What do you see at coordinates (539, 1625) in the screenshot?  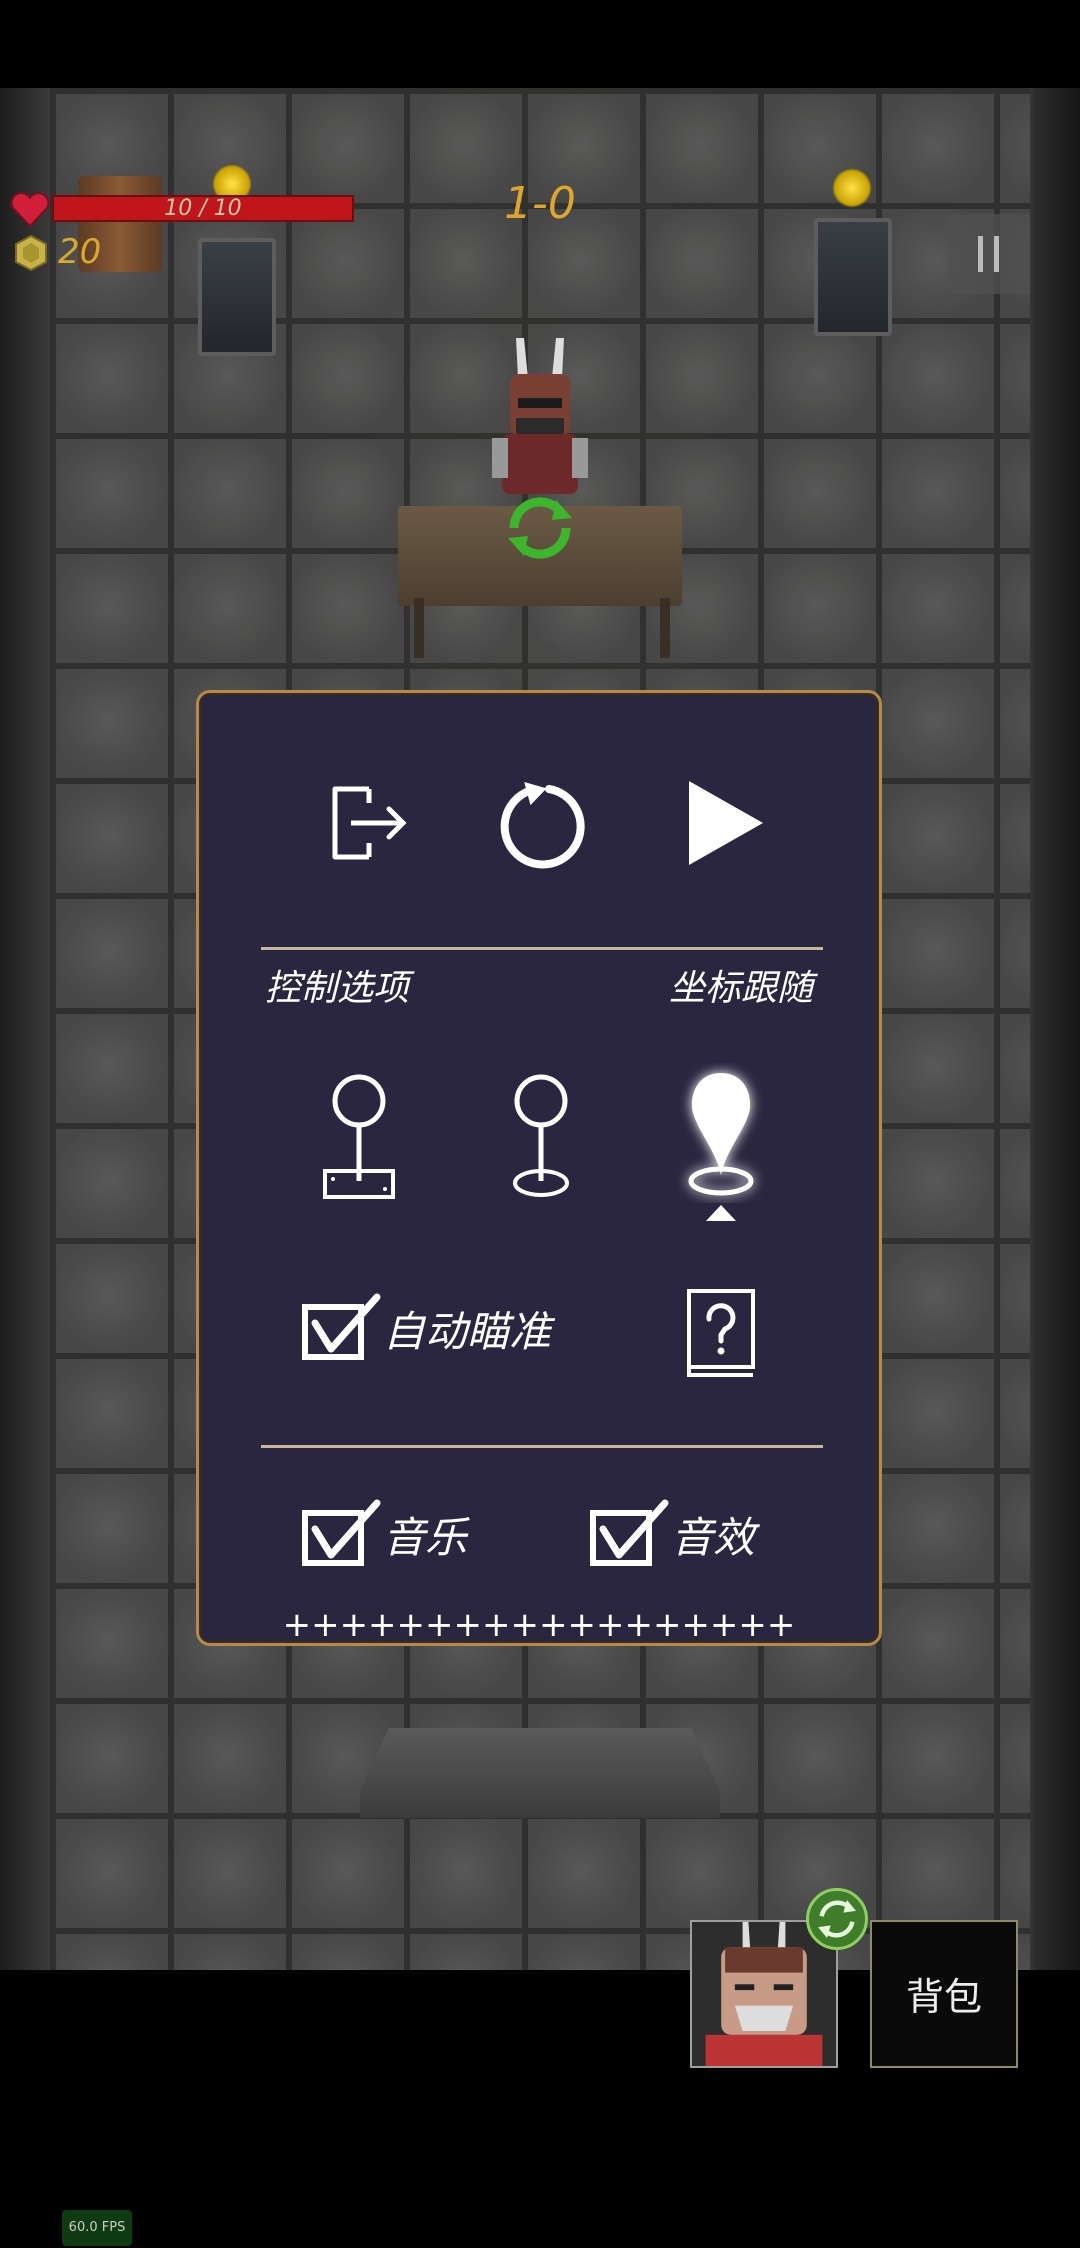 I see `volume-slider: ++++++++++++++++++` at bounding box center [539, 1625].